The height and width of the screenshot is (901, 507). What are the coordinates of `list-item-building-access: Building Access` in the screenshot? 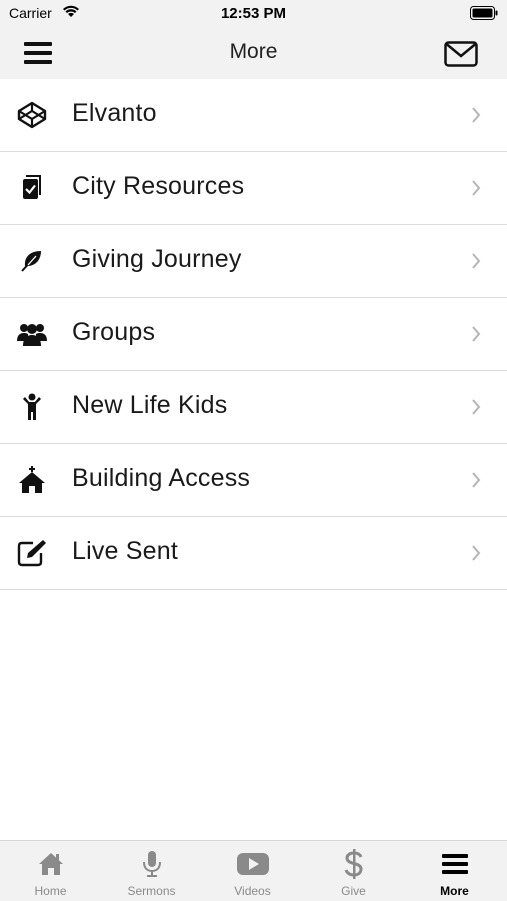 It's located at (253, 480).